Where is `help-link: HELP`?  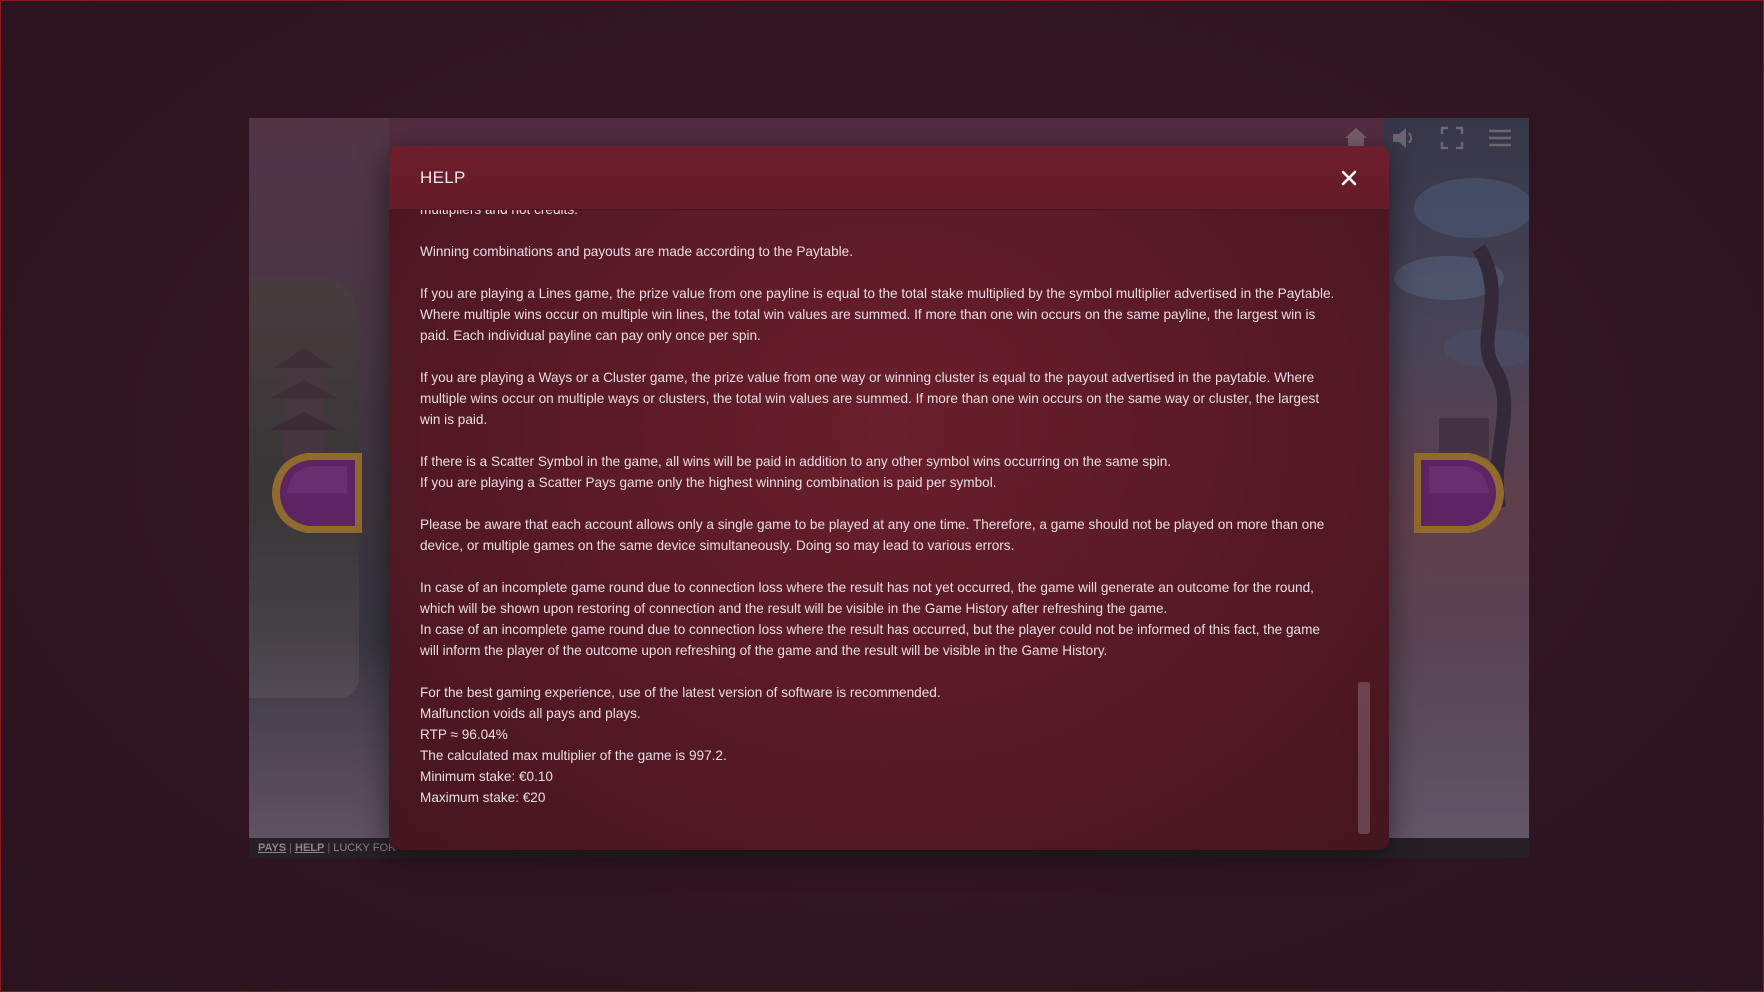
help-link: HELP is located at coordinates (309, 848).